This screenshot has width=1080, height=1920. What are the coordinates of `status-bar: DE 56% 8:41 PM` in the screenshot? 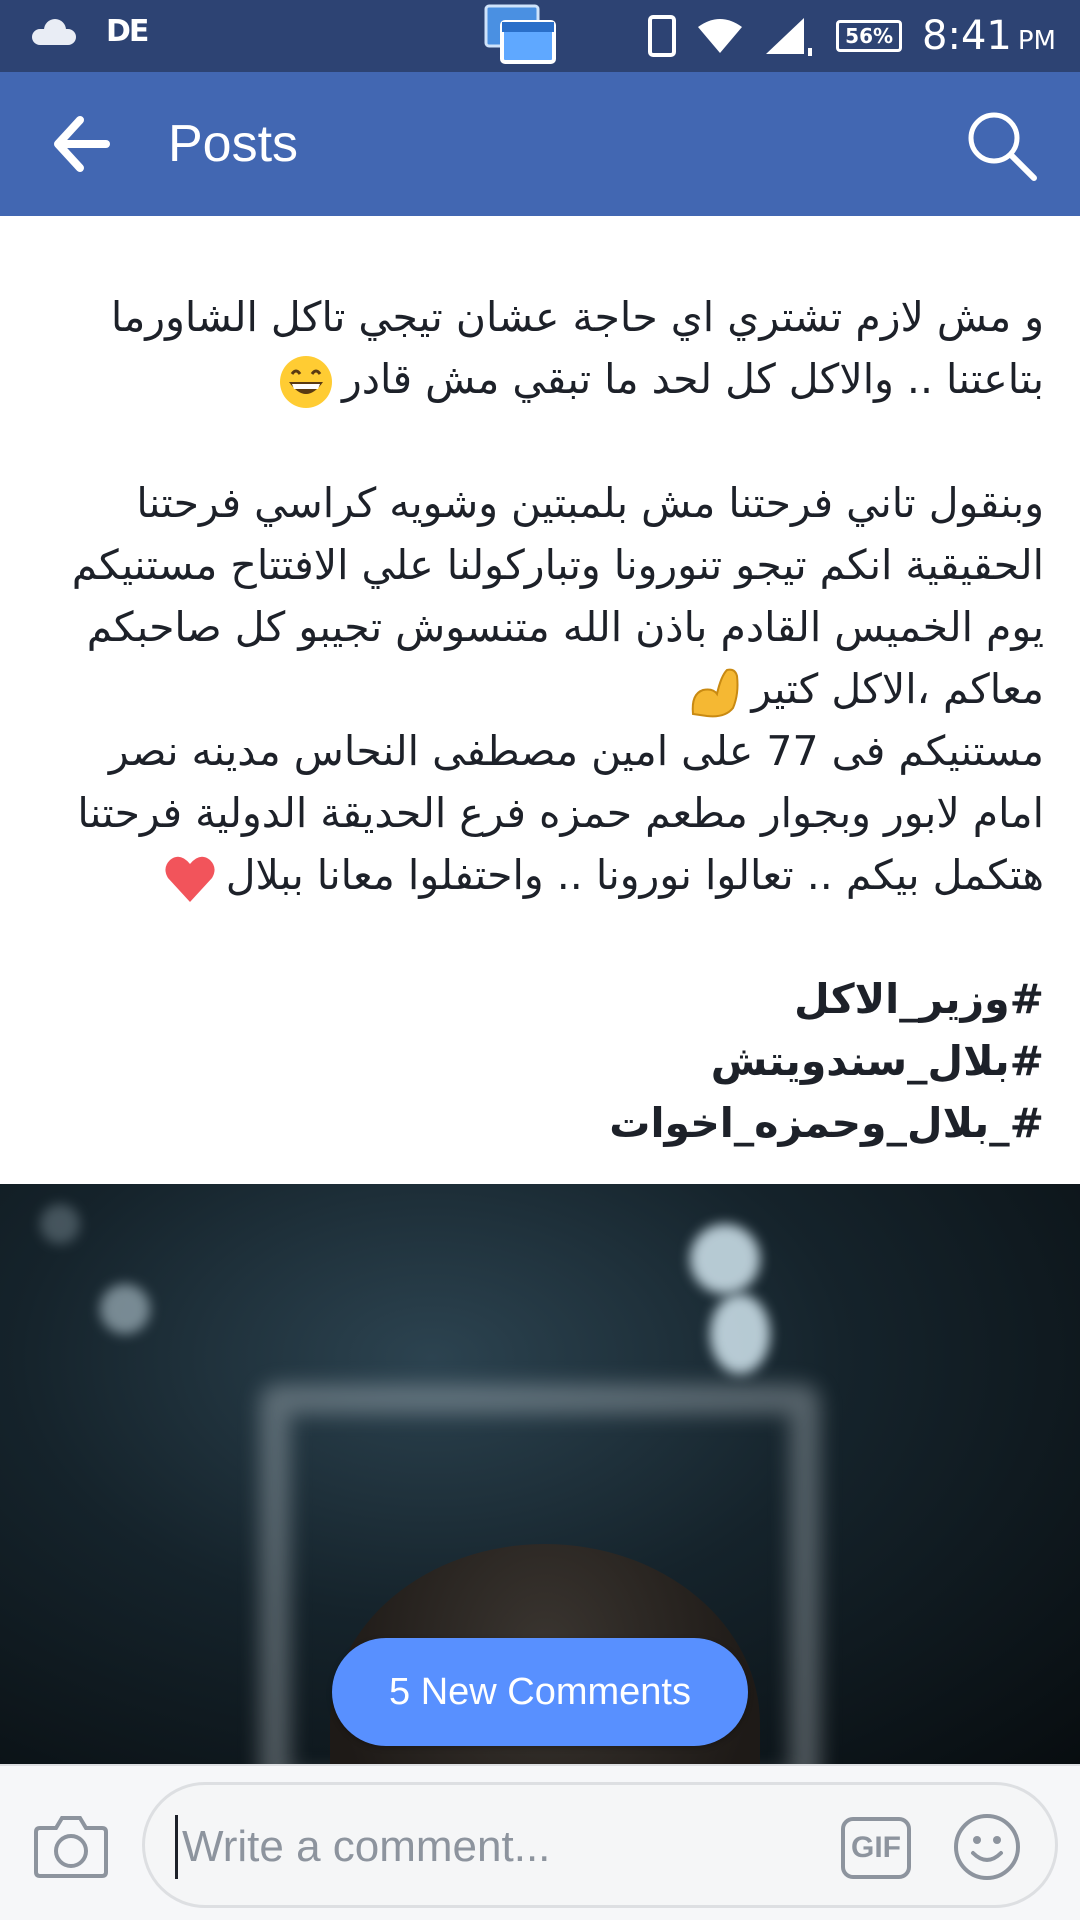 It's located at (540, 36).